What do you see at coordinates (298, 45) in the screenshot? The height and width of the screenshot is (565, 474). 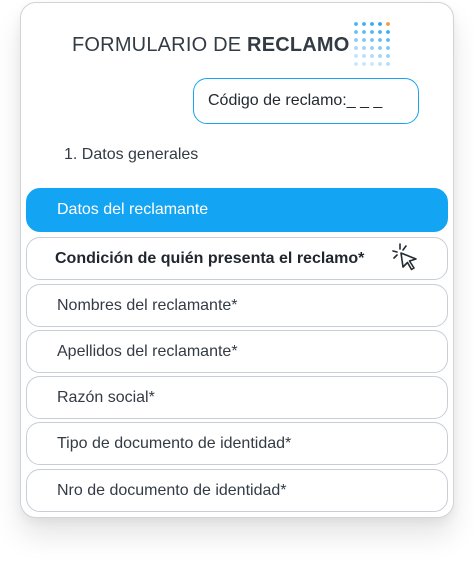 I see `form-title-bold: RECLAMO` at bounding box center [298, 45].